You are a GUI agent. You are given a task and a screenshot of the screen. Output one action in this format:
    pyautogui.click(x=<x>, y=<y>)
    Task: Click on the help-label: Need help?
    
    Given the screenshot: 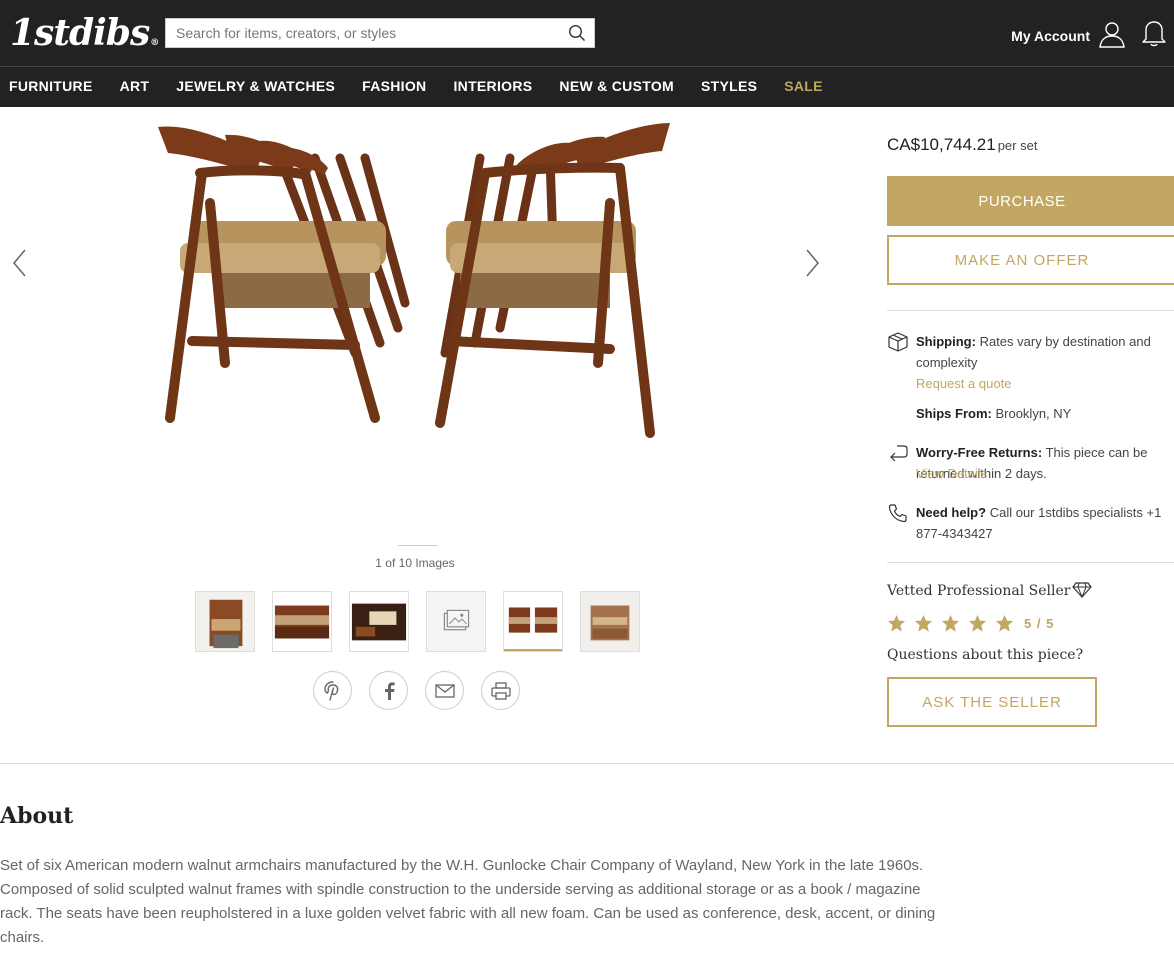 What is the action you would take?
    pyautogui.click(x=951, y=512)
    